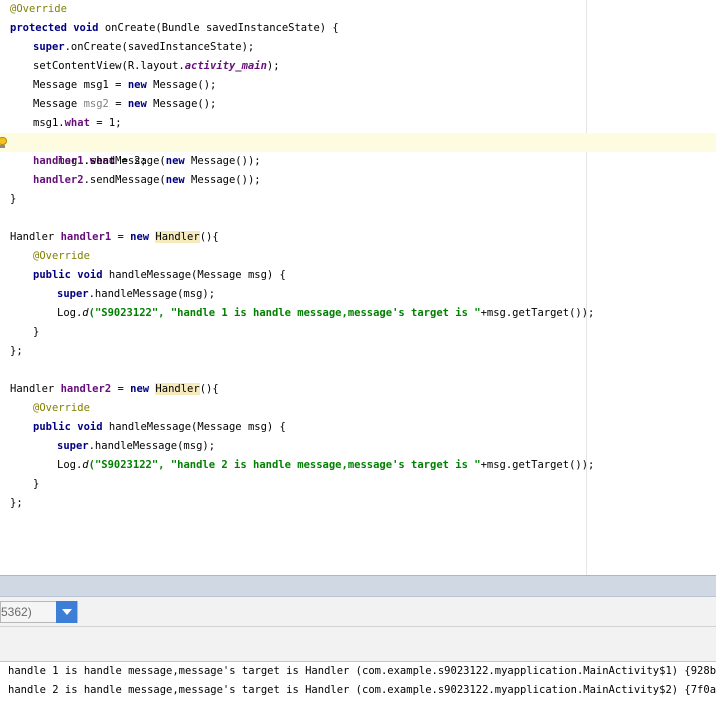  I want to click on code-text: Message, so click(58, 104).